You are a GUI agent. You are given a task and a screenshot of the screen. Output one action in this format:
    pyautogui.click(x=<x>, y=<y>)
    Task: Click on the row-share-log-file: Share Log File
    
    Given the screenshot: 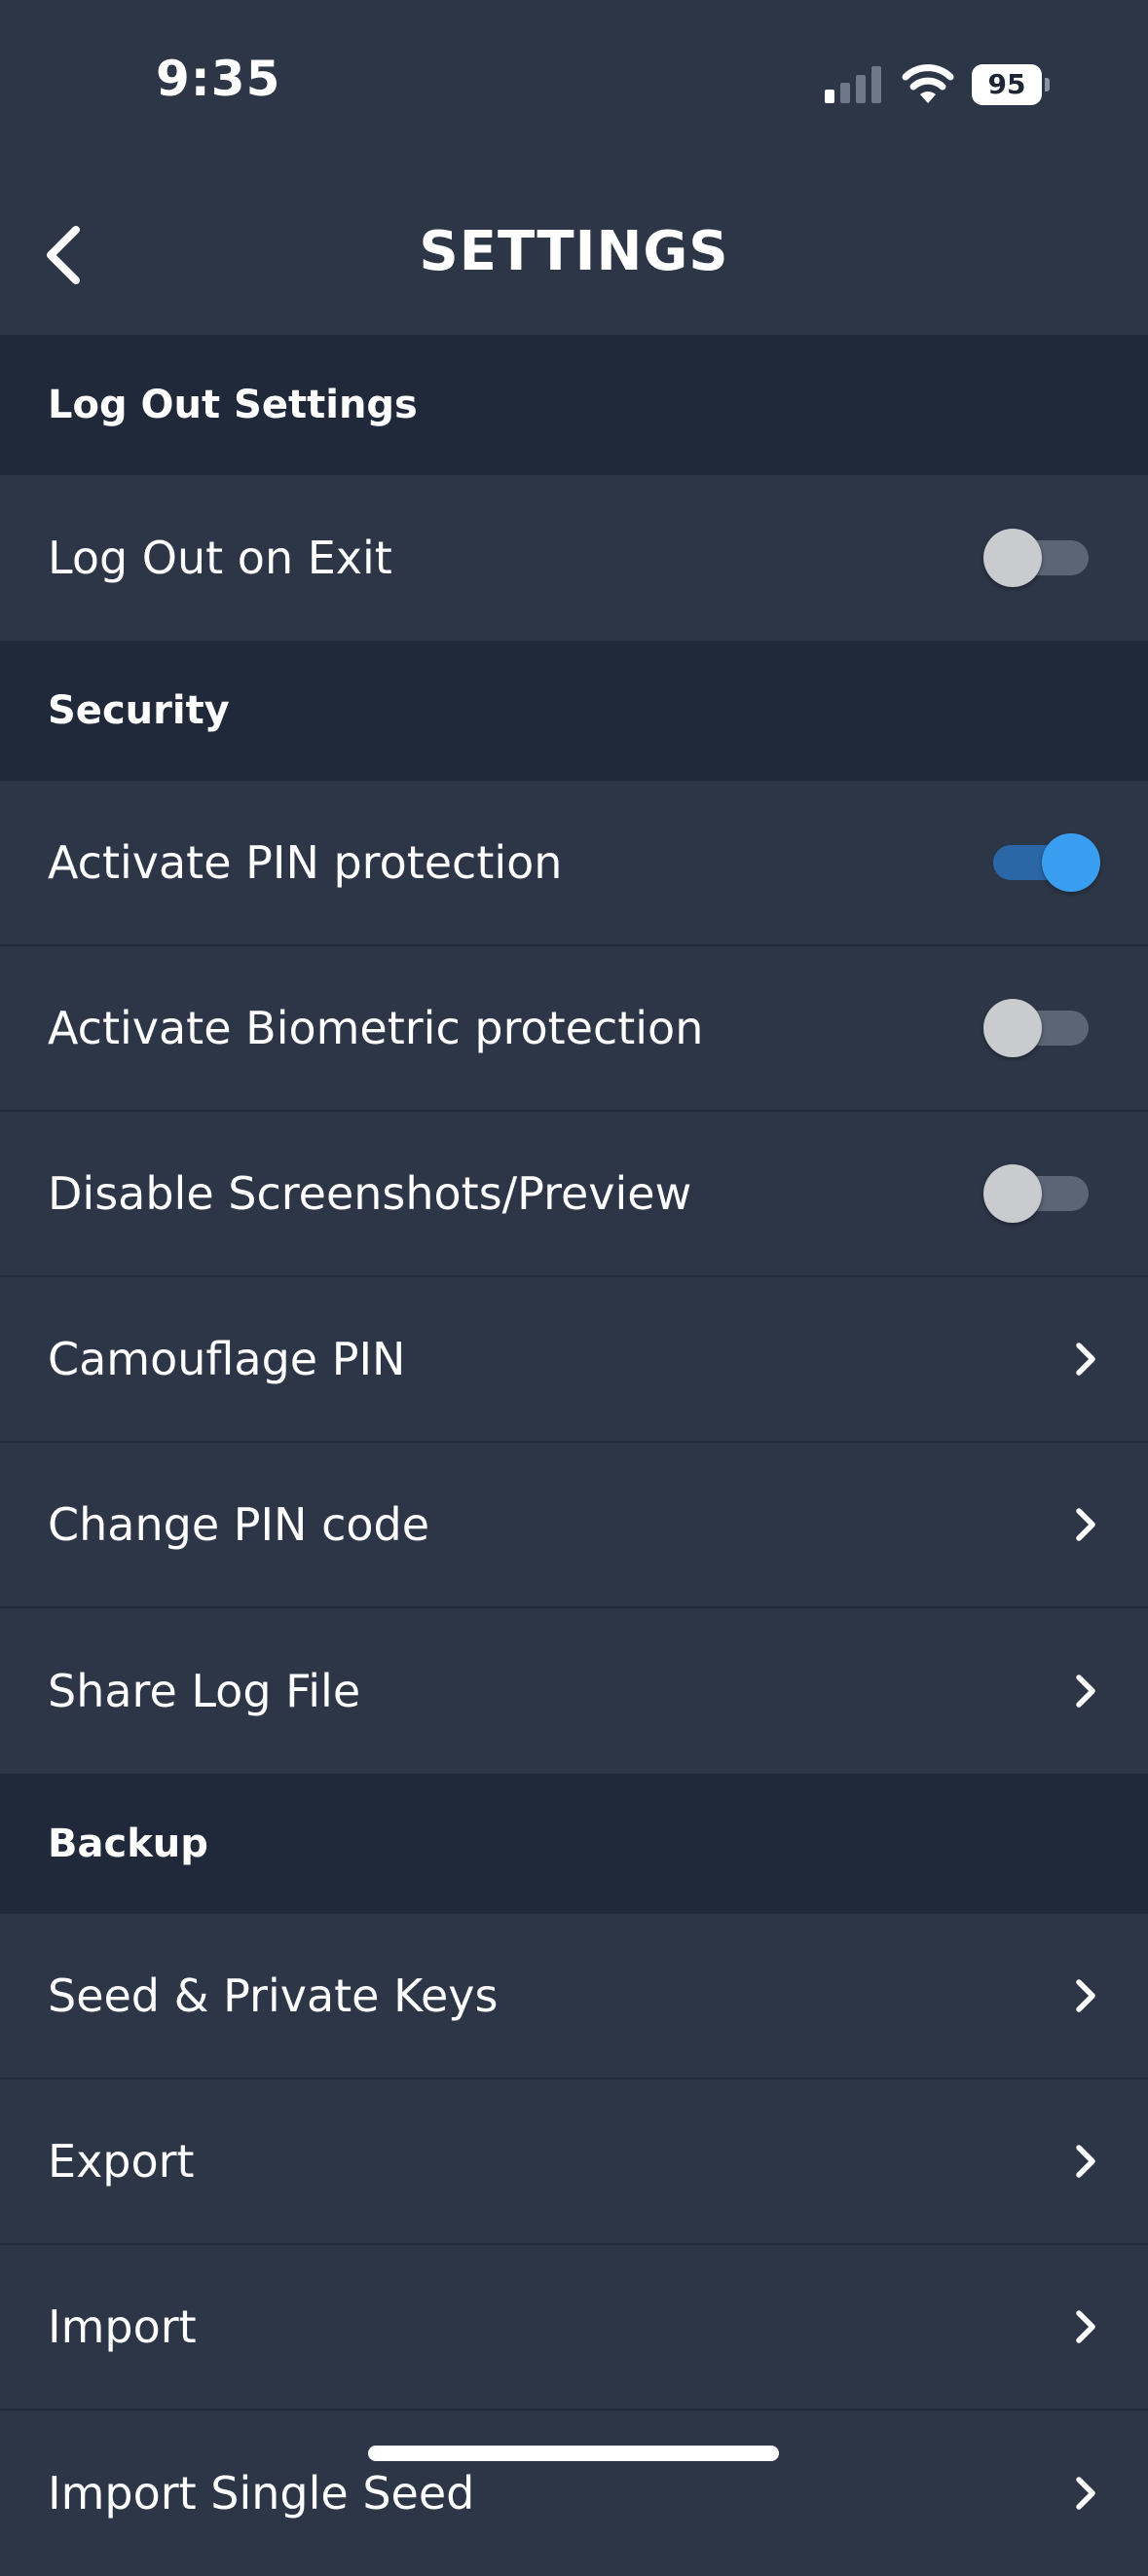 What is the action you would take?
    pyautogui.click(x=574, y=1691)
    